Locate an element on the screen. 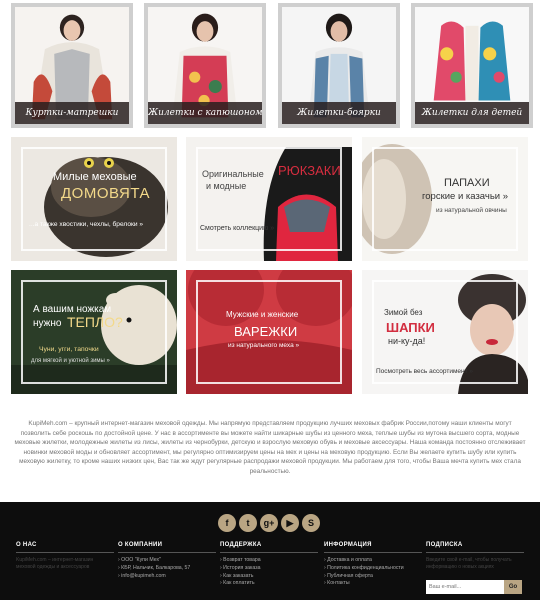  banner-line: Мужские и женские is located at coordinates (262, 314).